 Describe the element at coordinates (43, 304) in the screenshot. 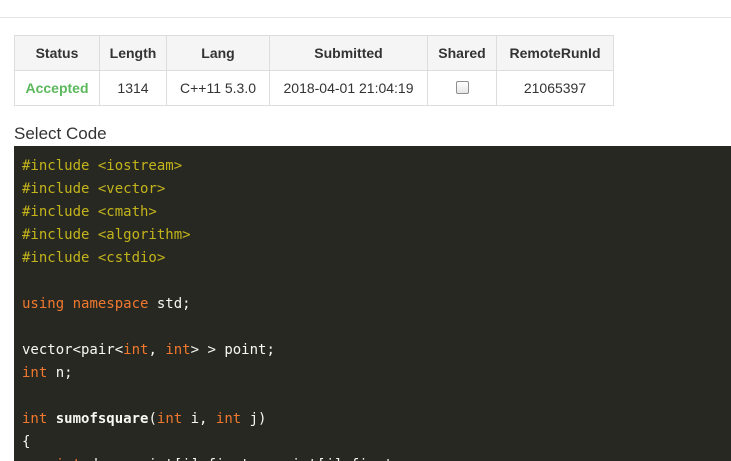

I see `code-token: using` at that location.